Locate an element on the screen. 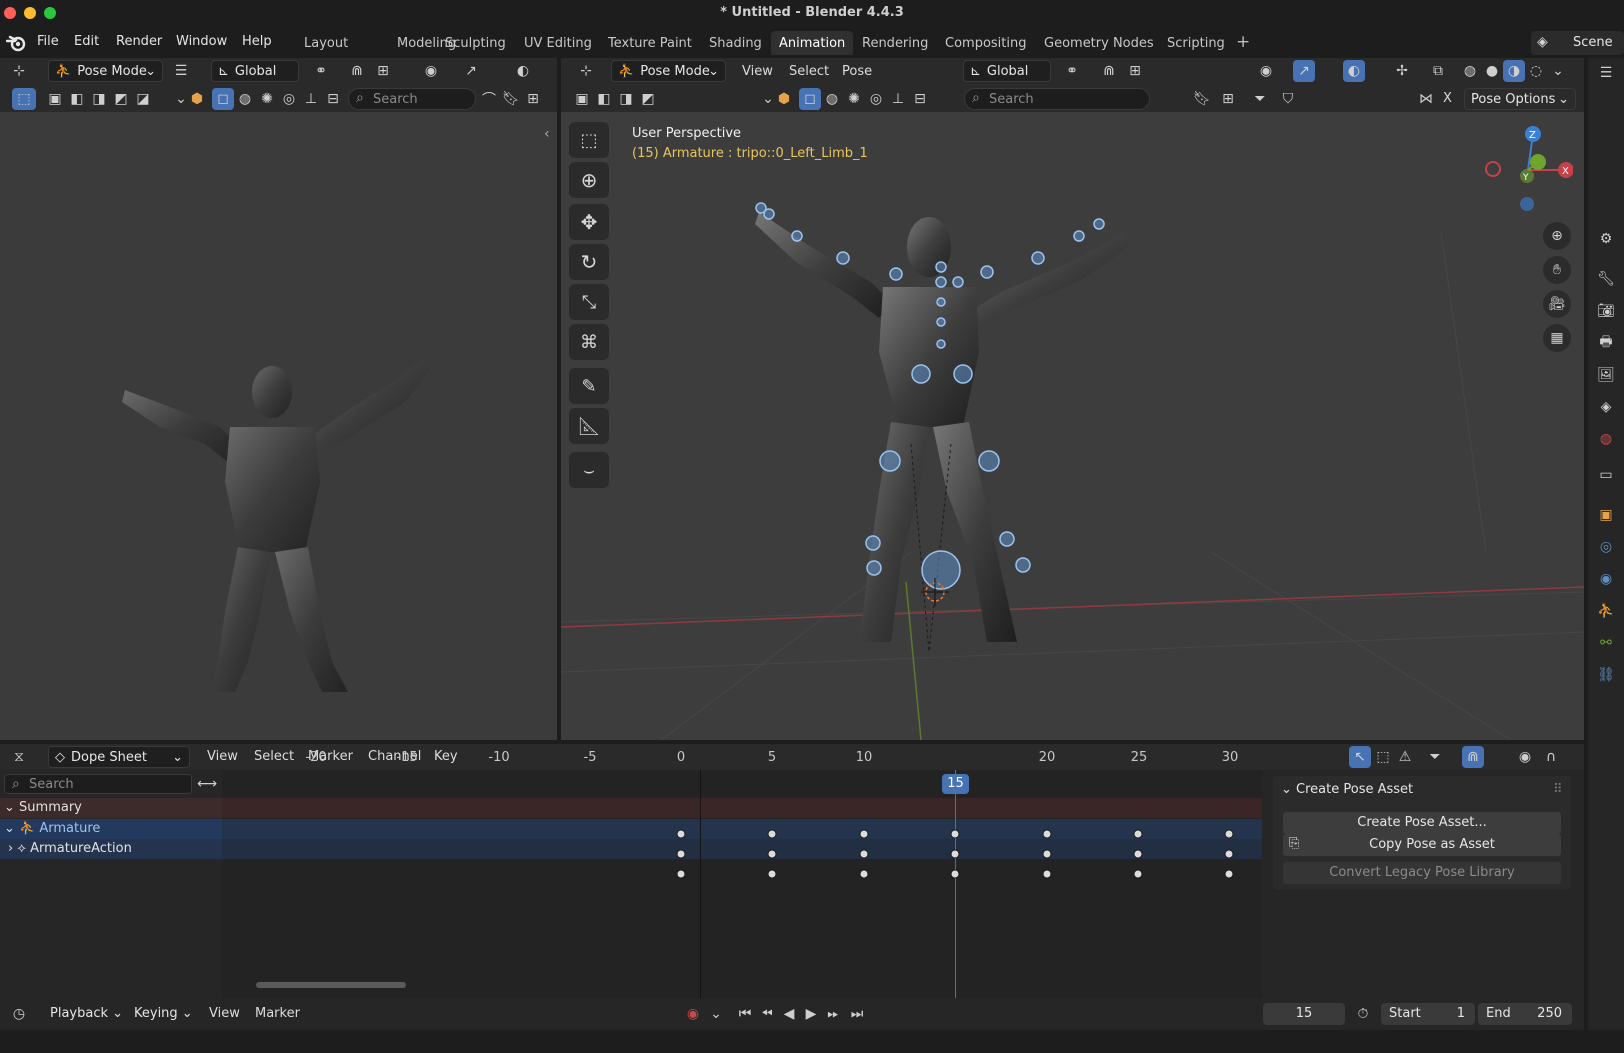 The image size is (1624, 1053). gizmo-toggle-icon: ↗ is located at coordinates (1304, 71).